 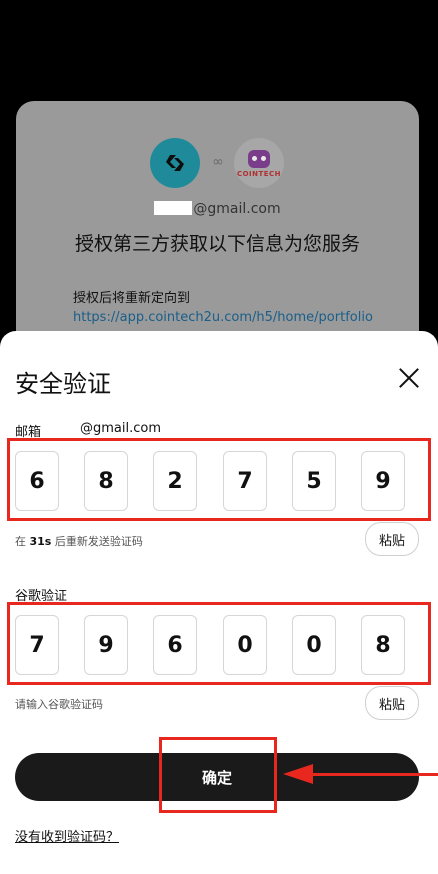 What do you see at coordinates (219, 643) in the screenshot?
I see `google-code-annotation-box` at bounding box center [219, 643].